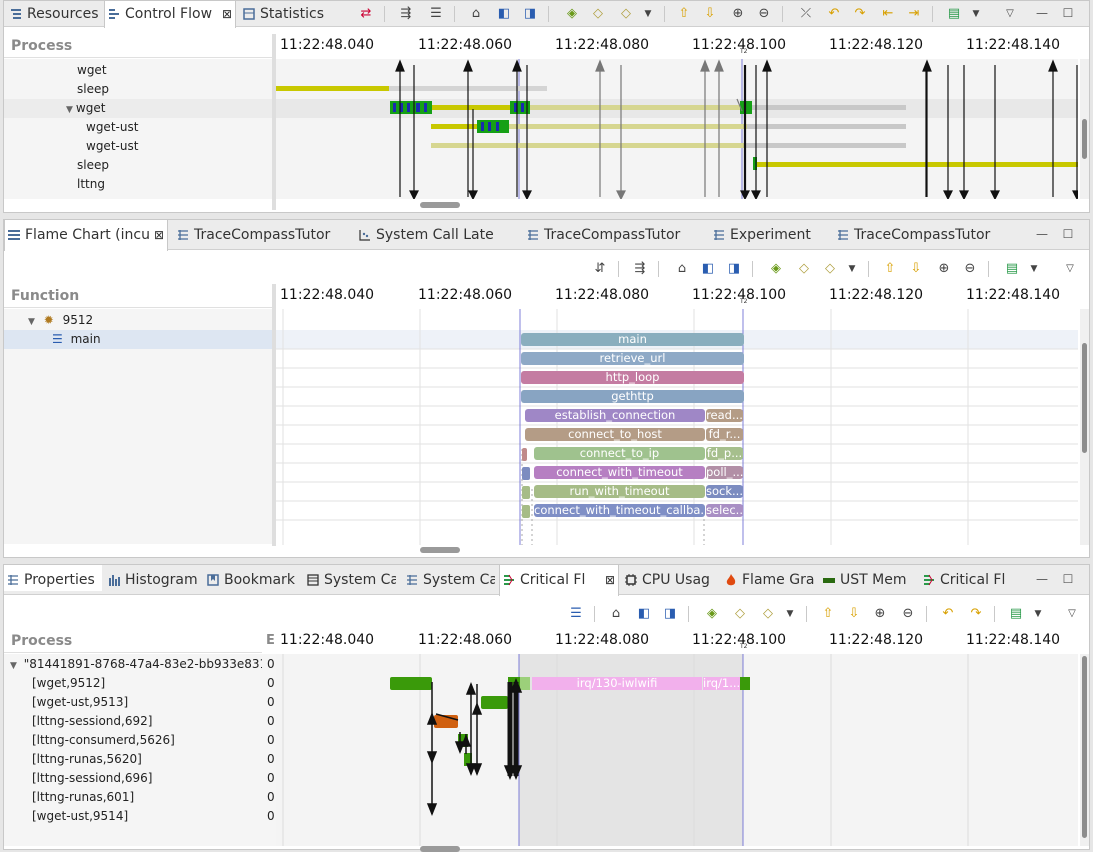  I want to click on tree-row: [lttng-runas,5620], so click(138, 759).